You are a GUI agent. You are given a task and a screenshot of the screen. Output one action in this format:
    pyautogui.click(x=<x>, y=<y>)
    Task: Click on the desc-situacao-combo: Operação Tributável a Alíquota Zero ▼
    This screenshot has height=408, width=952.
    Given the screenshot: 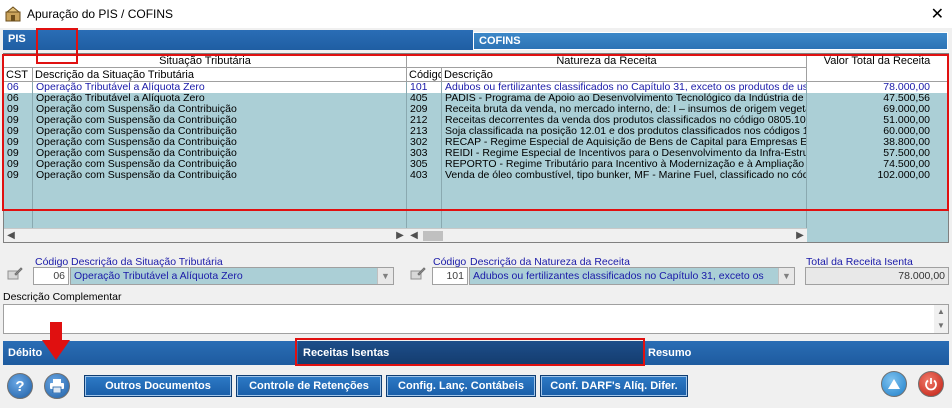 What is the action you would take?
    pyautogui.click(x=232, y=276)
    